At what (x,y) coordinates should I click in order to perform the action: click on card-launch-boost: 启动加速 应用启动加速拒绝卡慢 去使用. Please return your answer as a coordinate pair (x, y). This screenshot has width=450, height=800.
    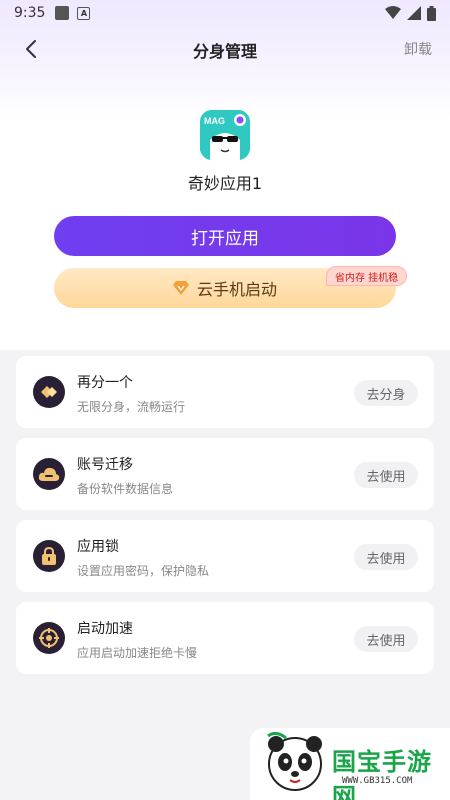
    Looking at the image, I should click on (225, 638).